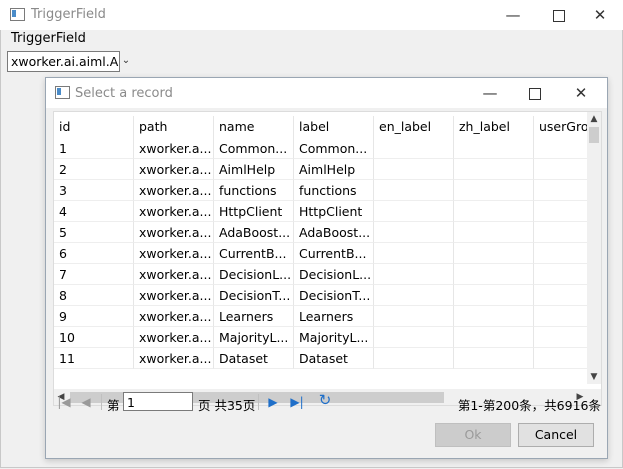 This screenshot has height=469, width=623. I want to click on scroll-down-icon: ▼, so click(594, 377).